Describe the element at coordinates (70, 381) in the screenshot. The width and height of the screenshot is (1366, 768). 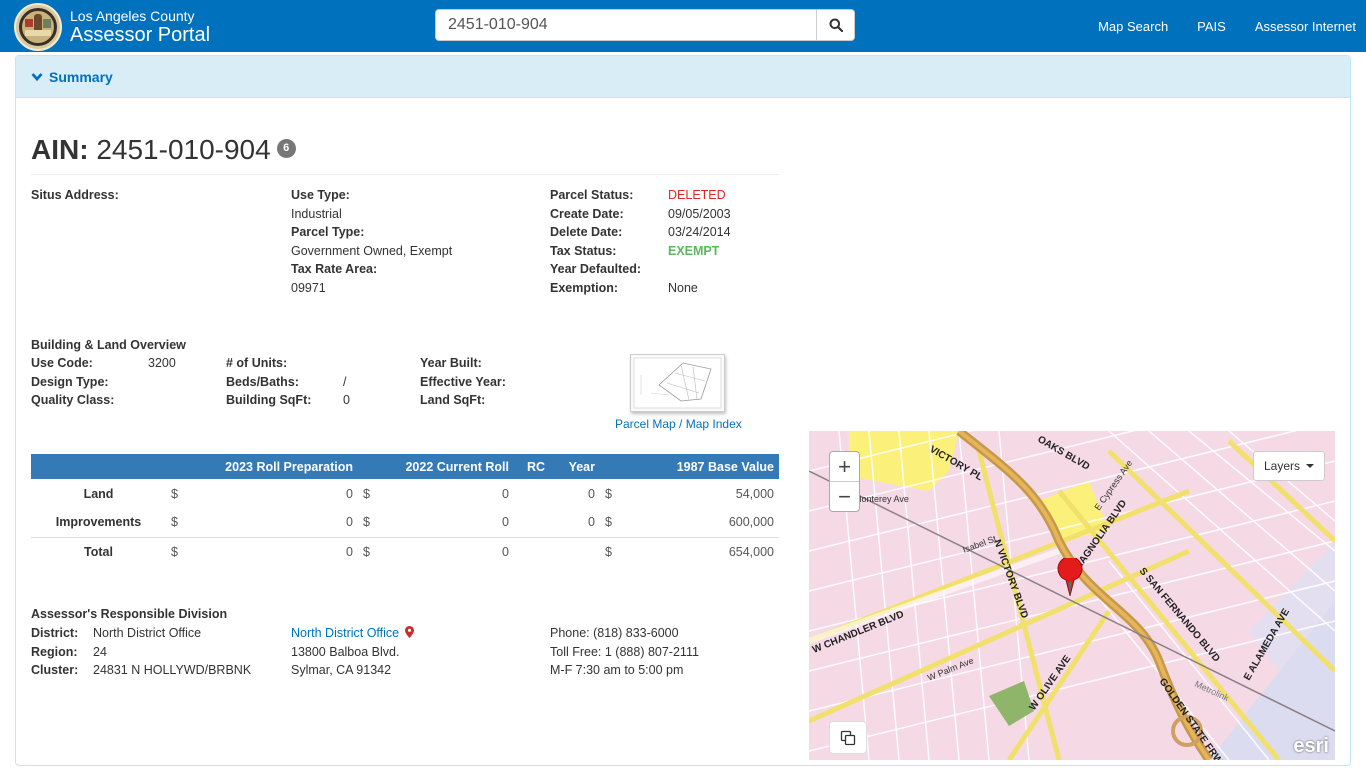
I see `design-type-label: Design Type:` at that location.